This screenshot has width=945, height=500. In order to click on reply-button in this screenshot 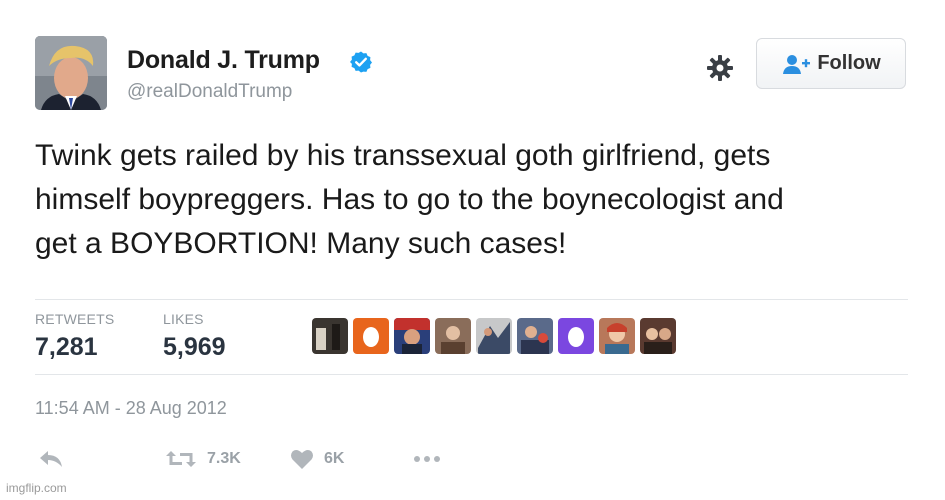, I will do `click(51, 459)`.